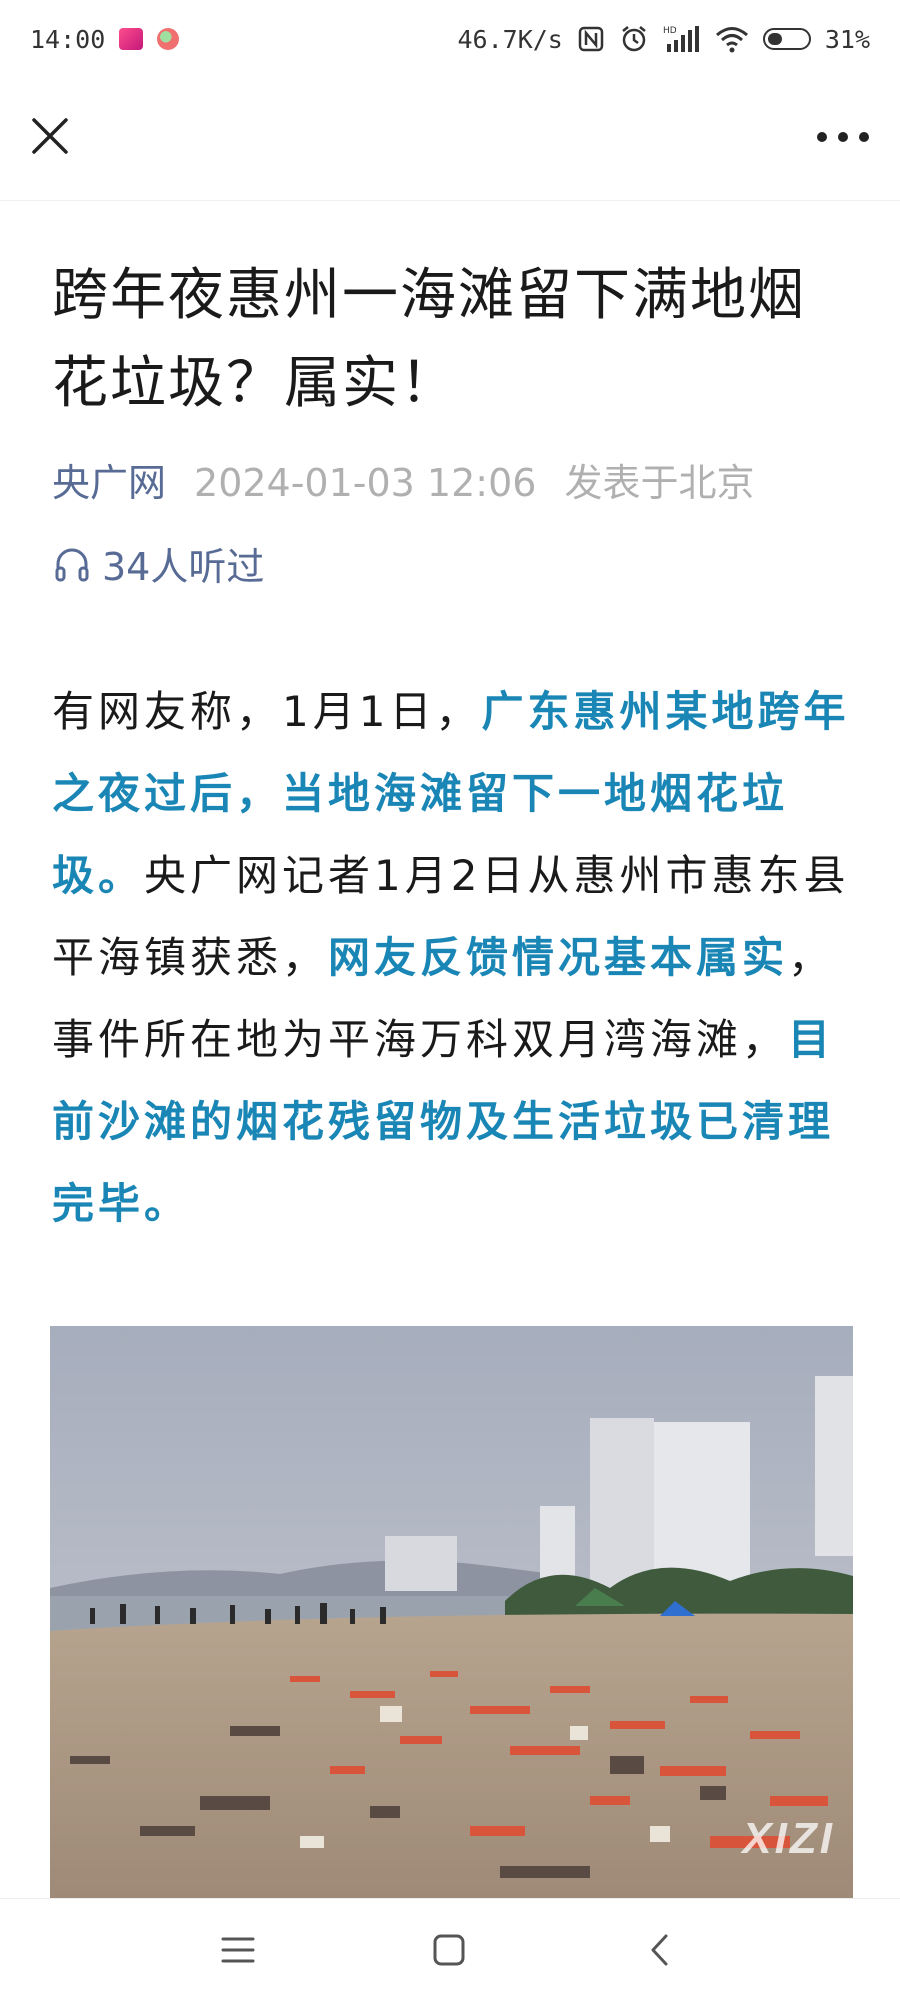  What do you see at coordinates (659, 483) in the screenshot?
I see `article-location: 发表于北京` at bounding box center [659, 483].